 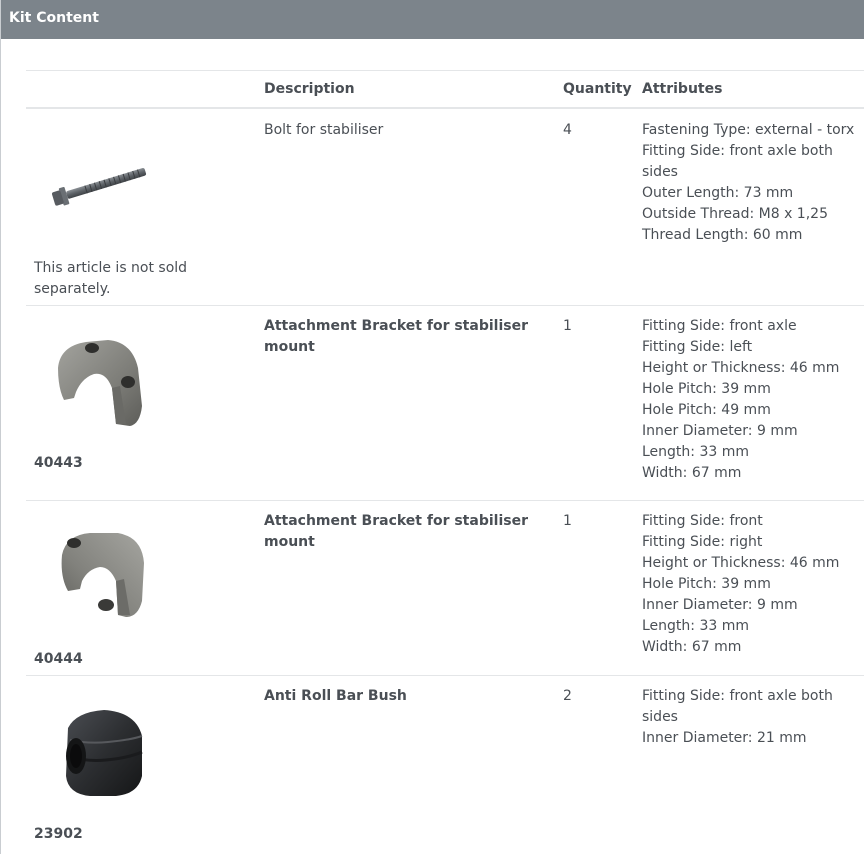 What do you see at coordinates (58, 463) in the screenshot?
I see `article-number: 40443` at bounding box center [58, 463].